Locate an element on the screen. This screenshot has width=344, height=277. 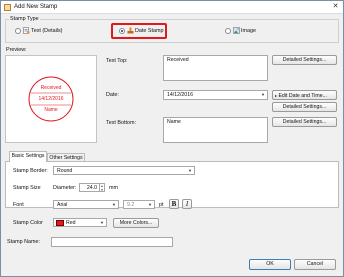
font-label: Font is located at coordinates (18, 205).